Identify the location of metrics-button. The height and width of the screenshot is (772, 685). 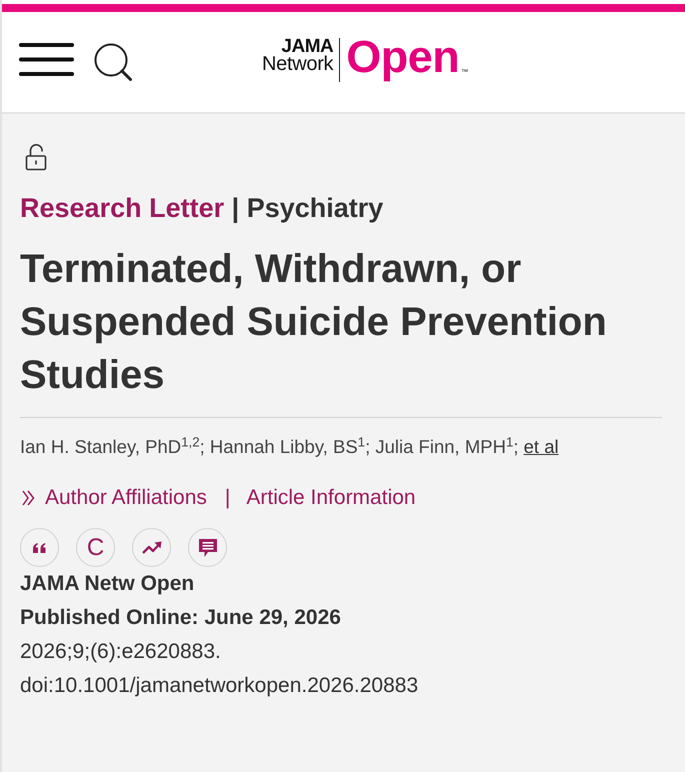
(151, 547).